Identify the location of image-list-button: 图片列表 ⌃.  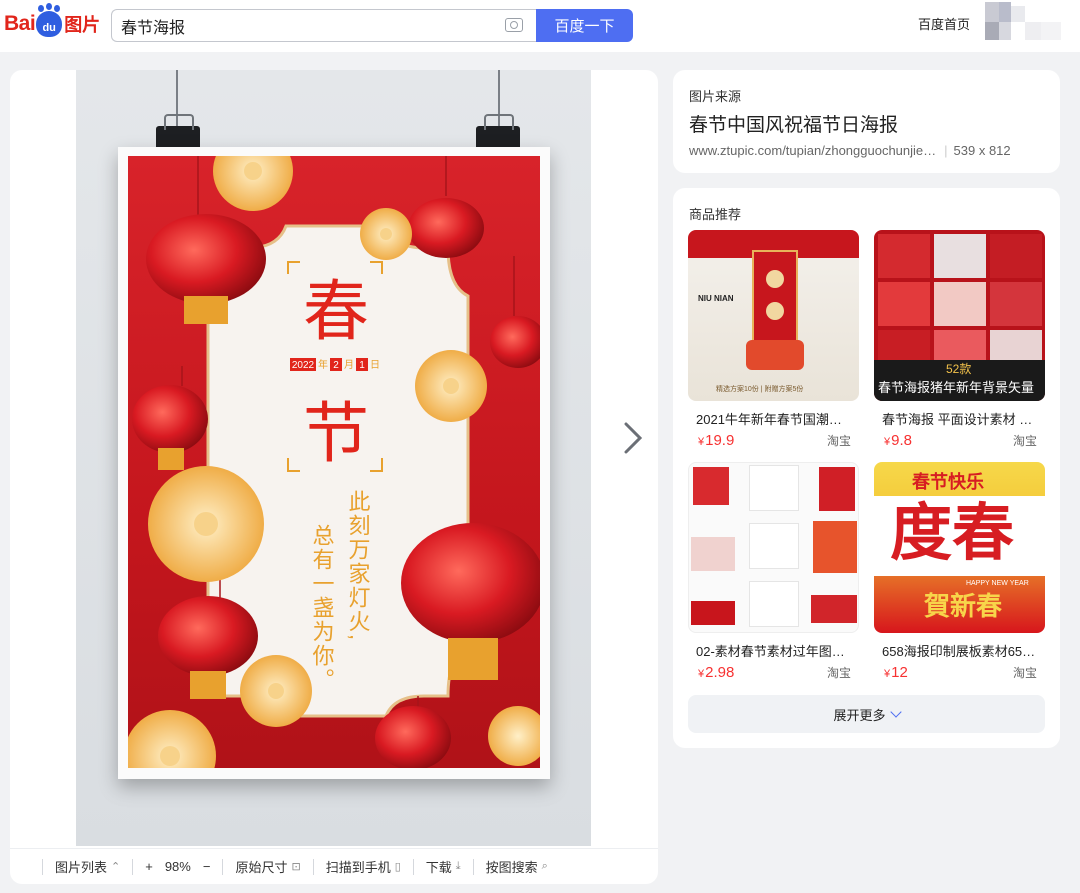
(87, 866).